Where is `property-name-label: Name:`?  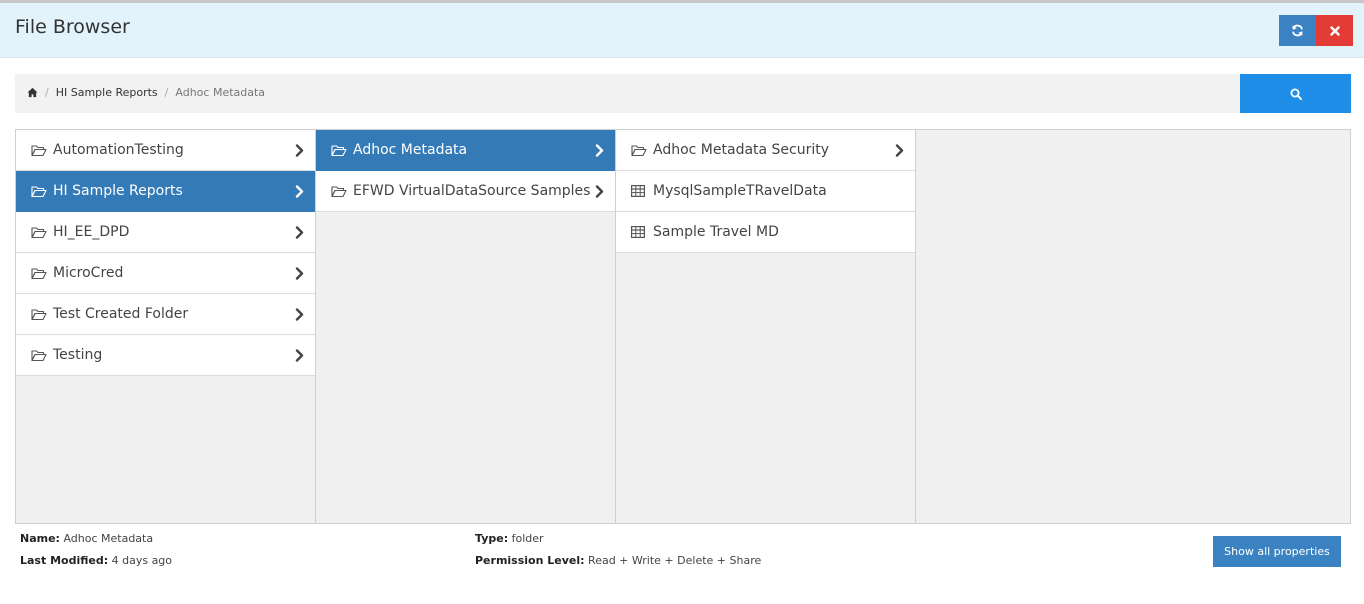 property-name-label: Name: is located at coordinates (40, 538).